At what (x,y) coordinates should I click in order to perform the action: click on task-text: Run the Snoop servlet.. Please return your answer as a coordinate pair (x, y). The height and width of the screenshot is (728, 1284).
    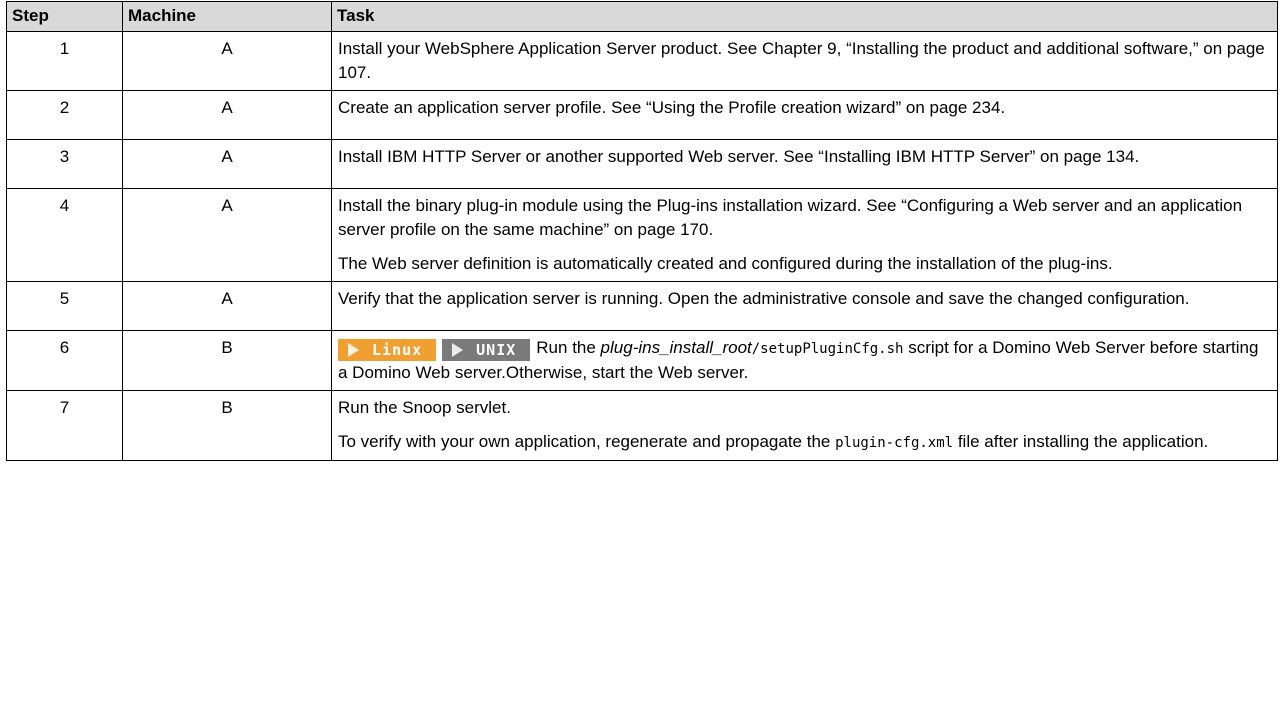
    Looking at the image, I should click on (424, 407).